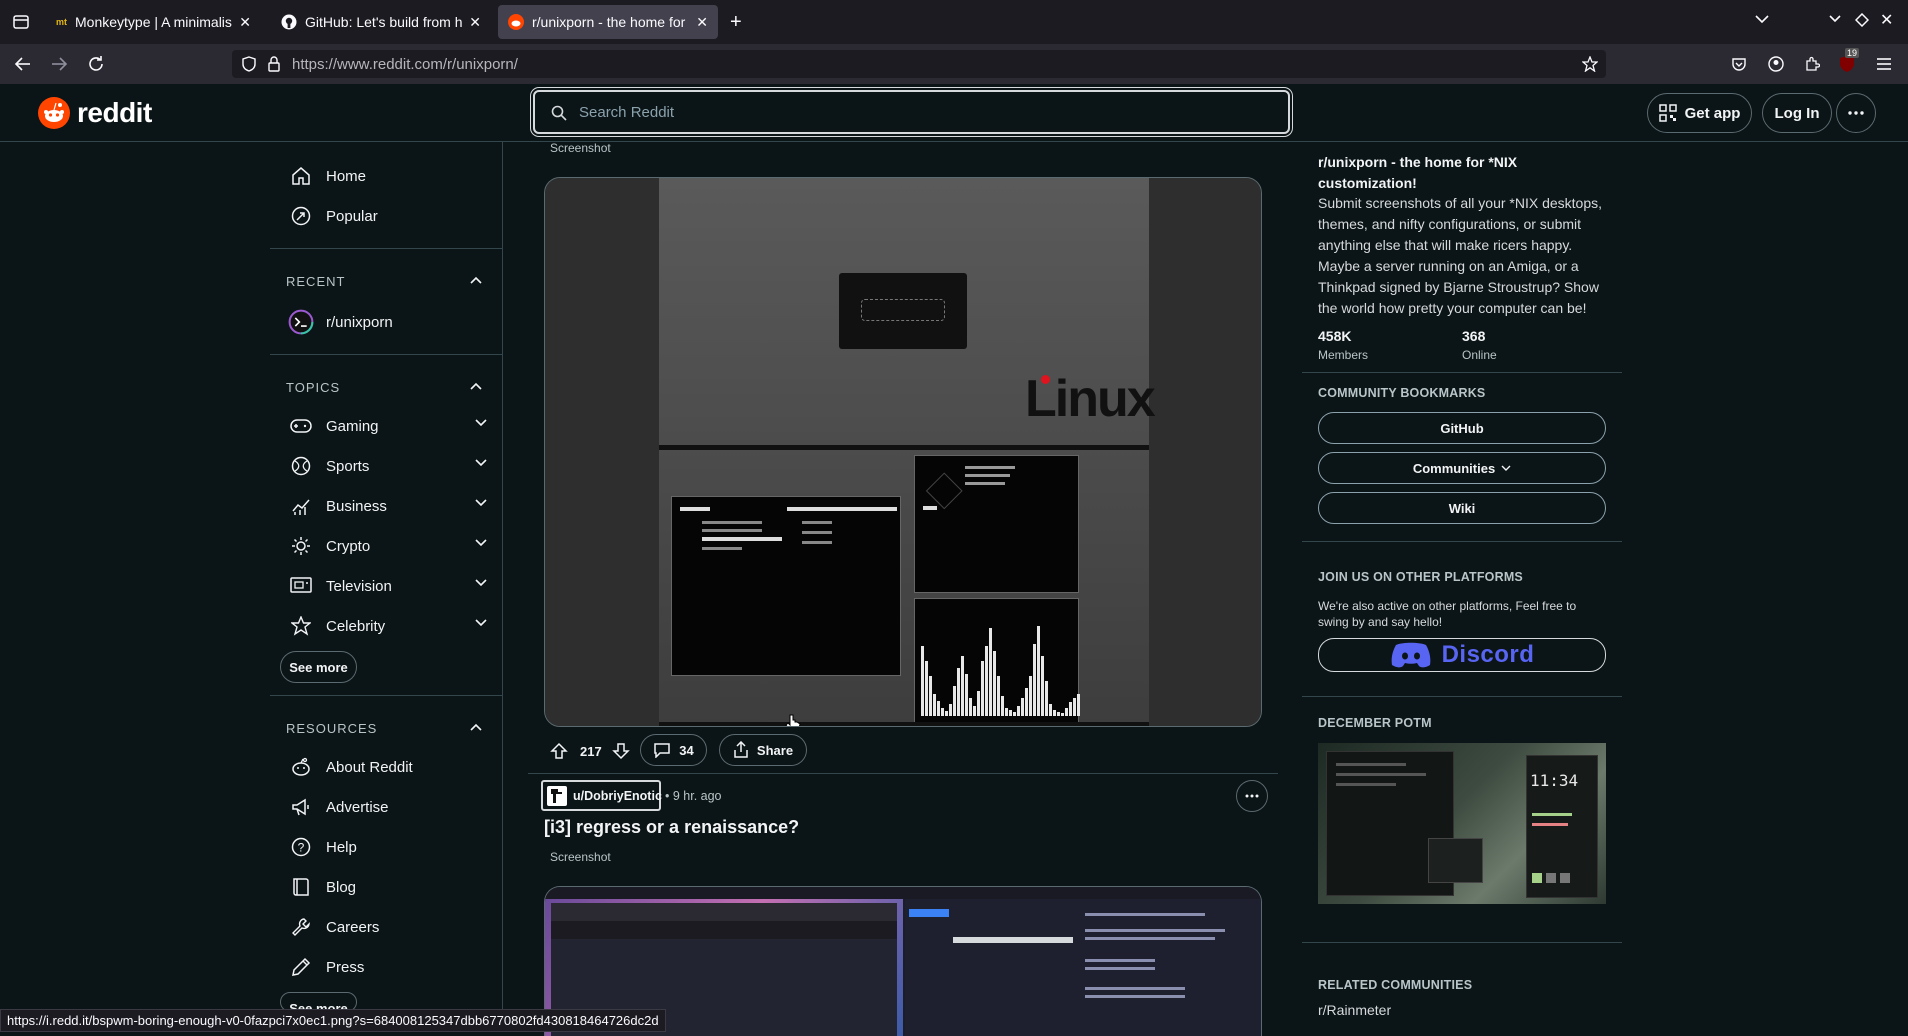 The width and height of the screenshot is (1908, 1036). I want to click on author-link: u/DobriyEnotic, so click(601, 795).